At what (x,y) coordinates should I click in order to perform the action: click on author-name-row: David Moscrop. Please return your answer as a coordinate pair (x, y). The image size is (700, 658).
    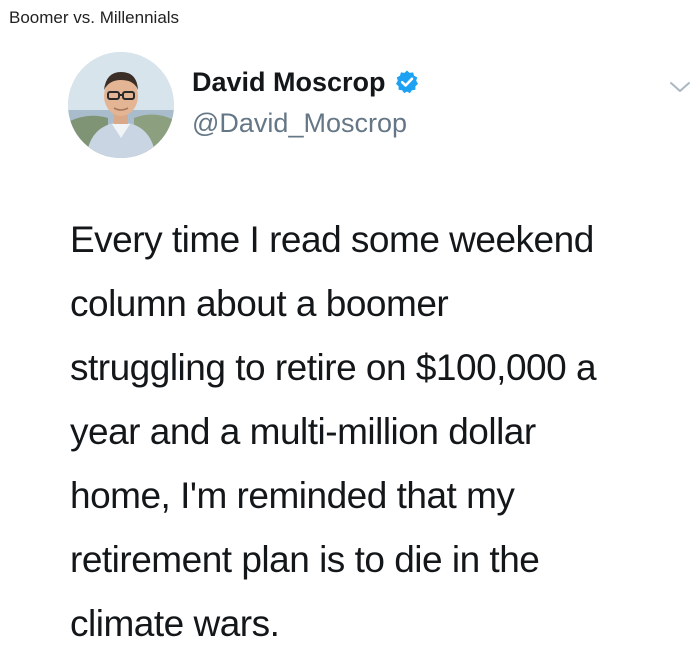
    Looking at the image, I should click on (306, 82).